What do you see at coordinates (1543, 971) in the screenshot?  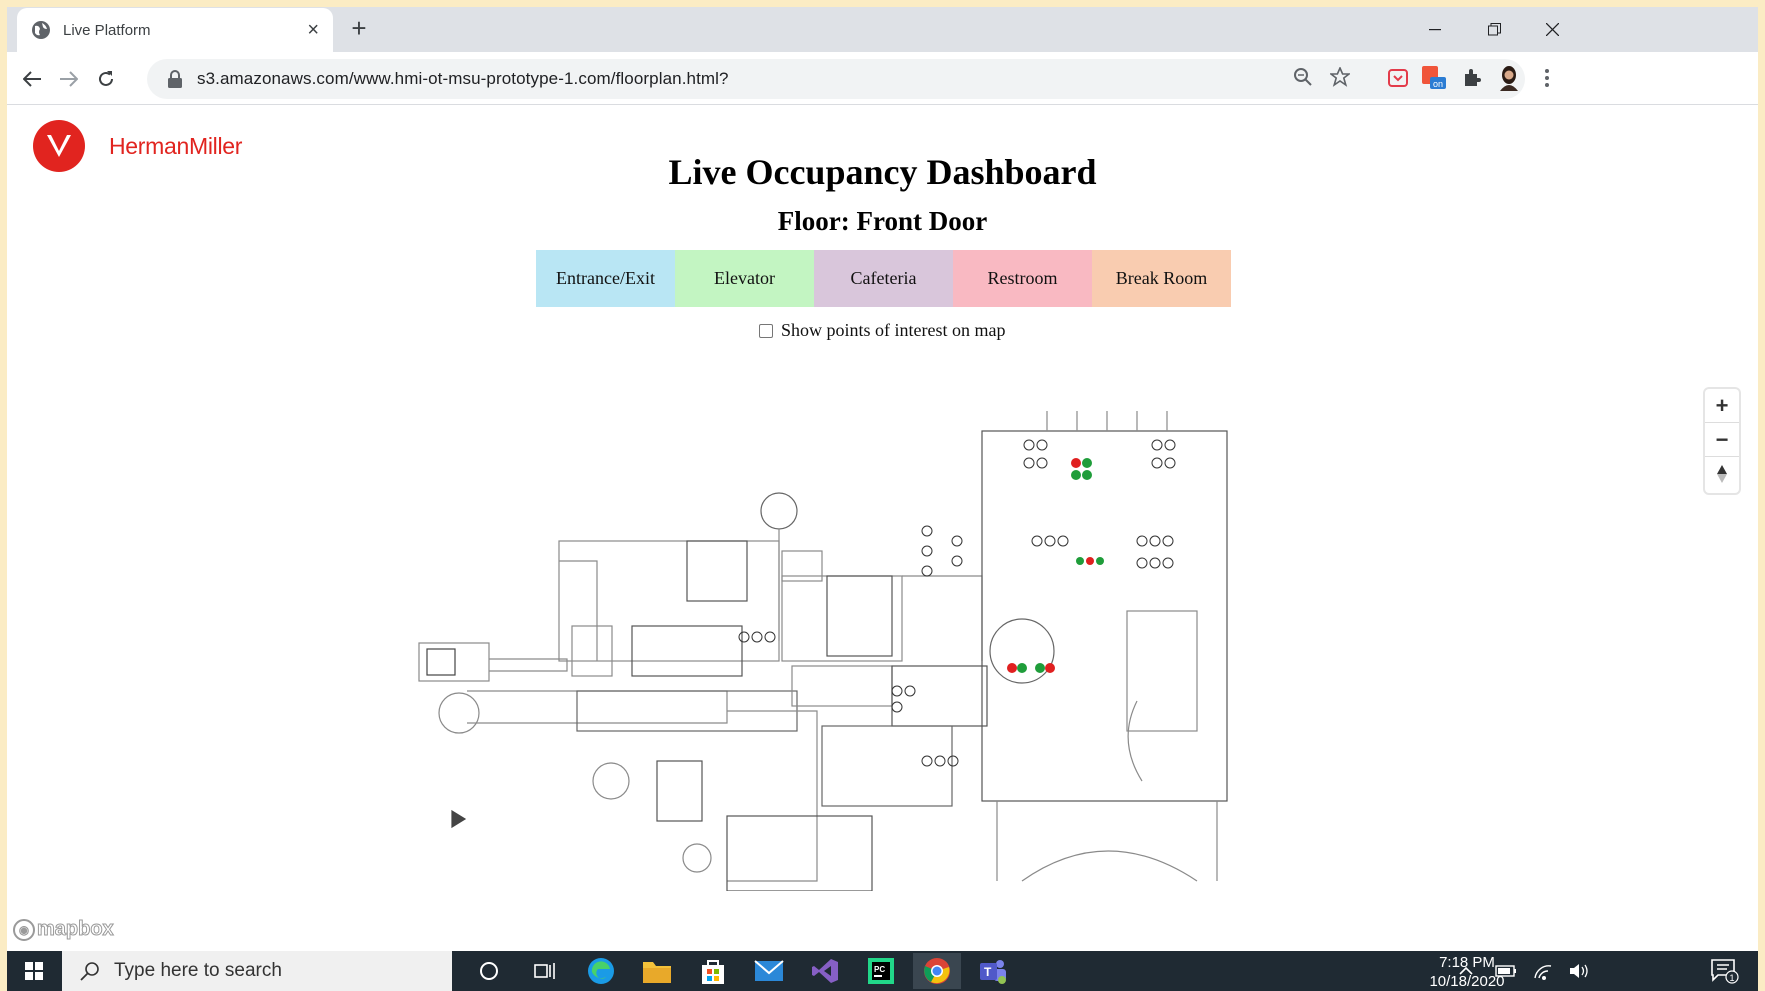 I see `wifi-icon` at bounding box center [1543, 971].